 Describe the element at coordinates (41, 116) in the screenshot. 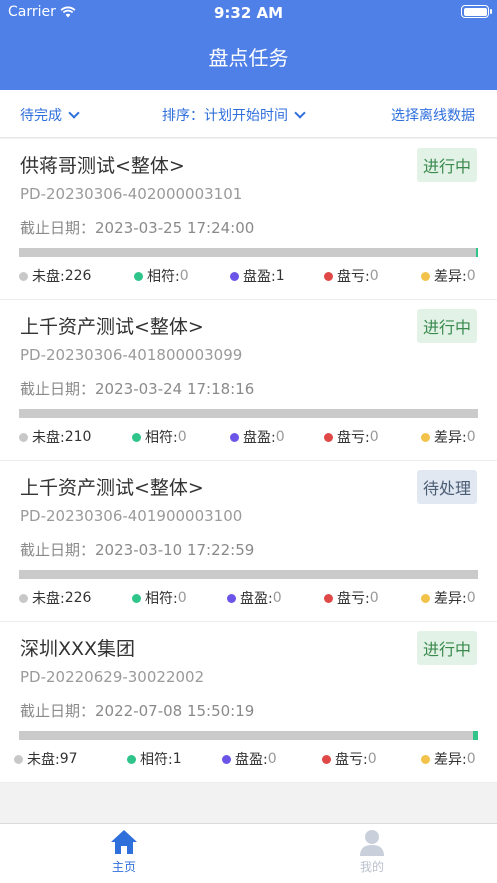

I see `status-filter-label: 待完成` at that location.